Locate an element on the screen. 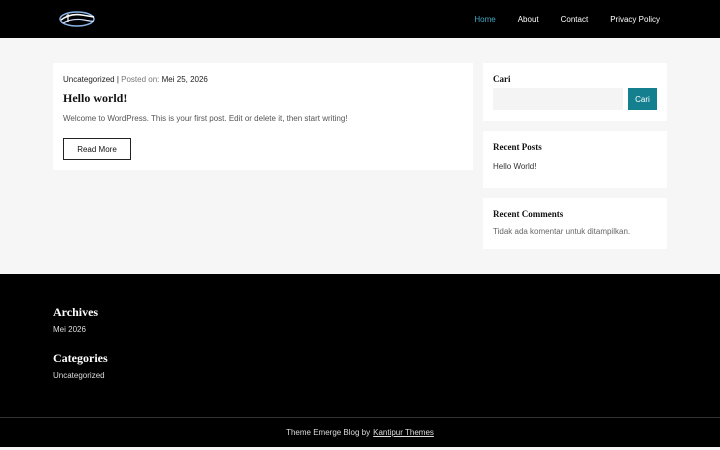 The image size is (720, 450). site-logo-icon is located at coordinates (77, 19).